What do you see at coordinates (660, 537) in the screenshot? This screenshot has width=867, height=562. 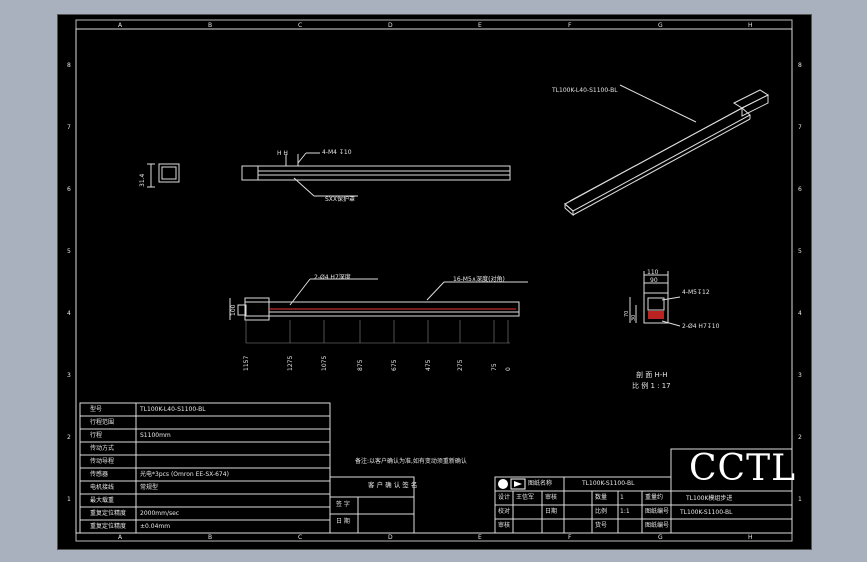 I see `zone-letter-bottom: G` at bounding box center [660, 537].